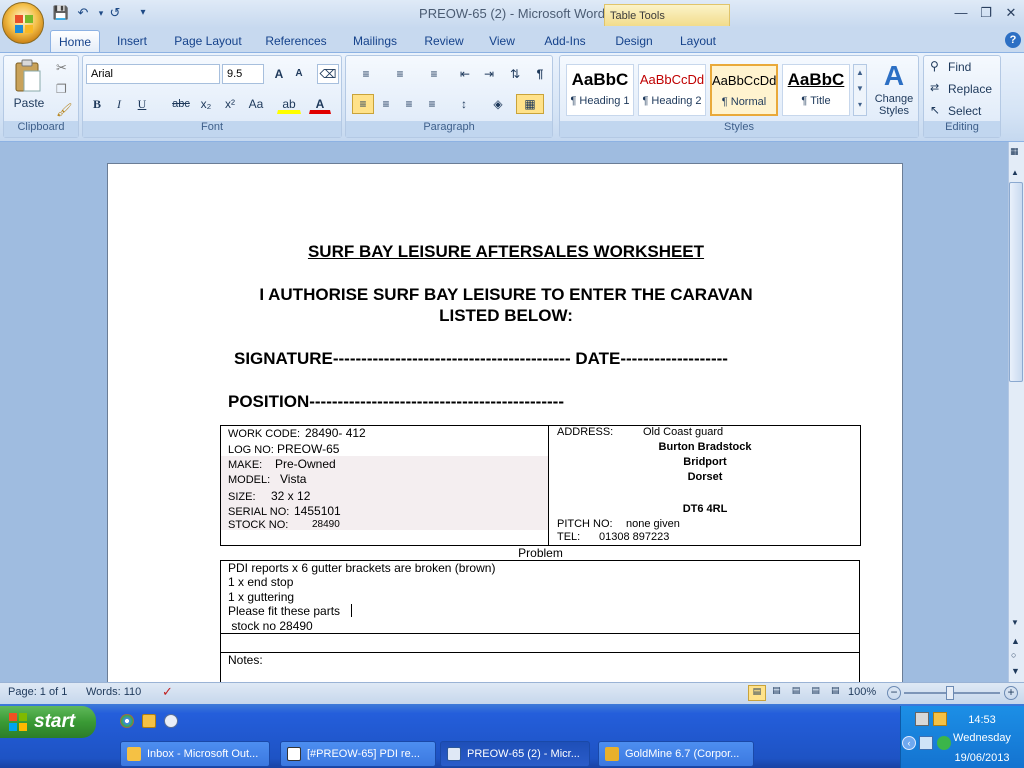 The image size is (1024, 768). What do you see at coordinates (64, 110) in the screenshot?
I see `format-painter-icon: 🖌` at bounding box center [64, 110].